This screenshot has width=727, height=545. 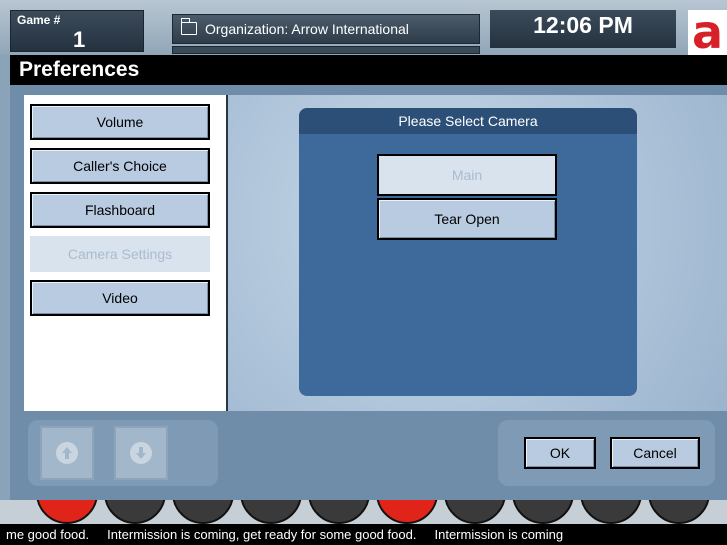 I want to click on game-number-box: Game # 1, so click(x=77, y=31).